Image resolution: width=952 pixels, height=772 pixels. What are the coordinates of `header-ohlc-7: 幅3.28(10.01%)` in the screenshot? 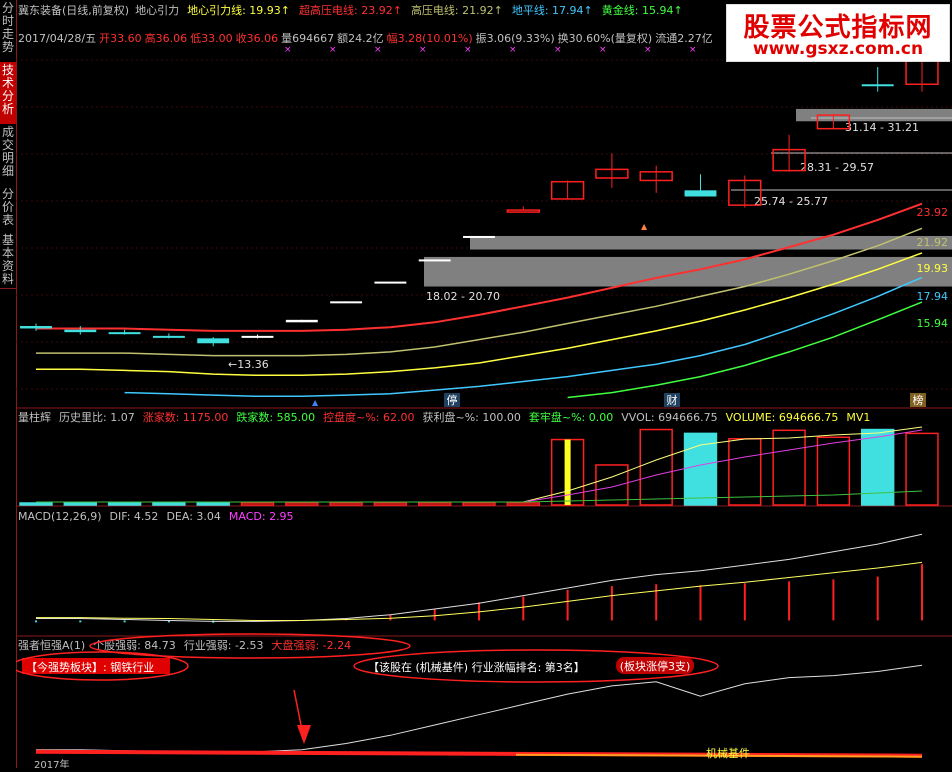 It's located at (430, 38).